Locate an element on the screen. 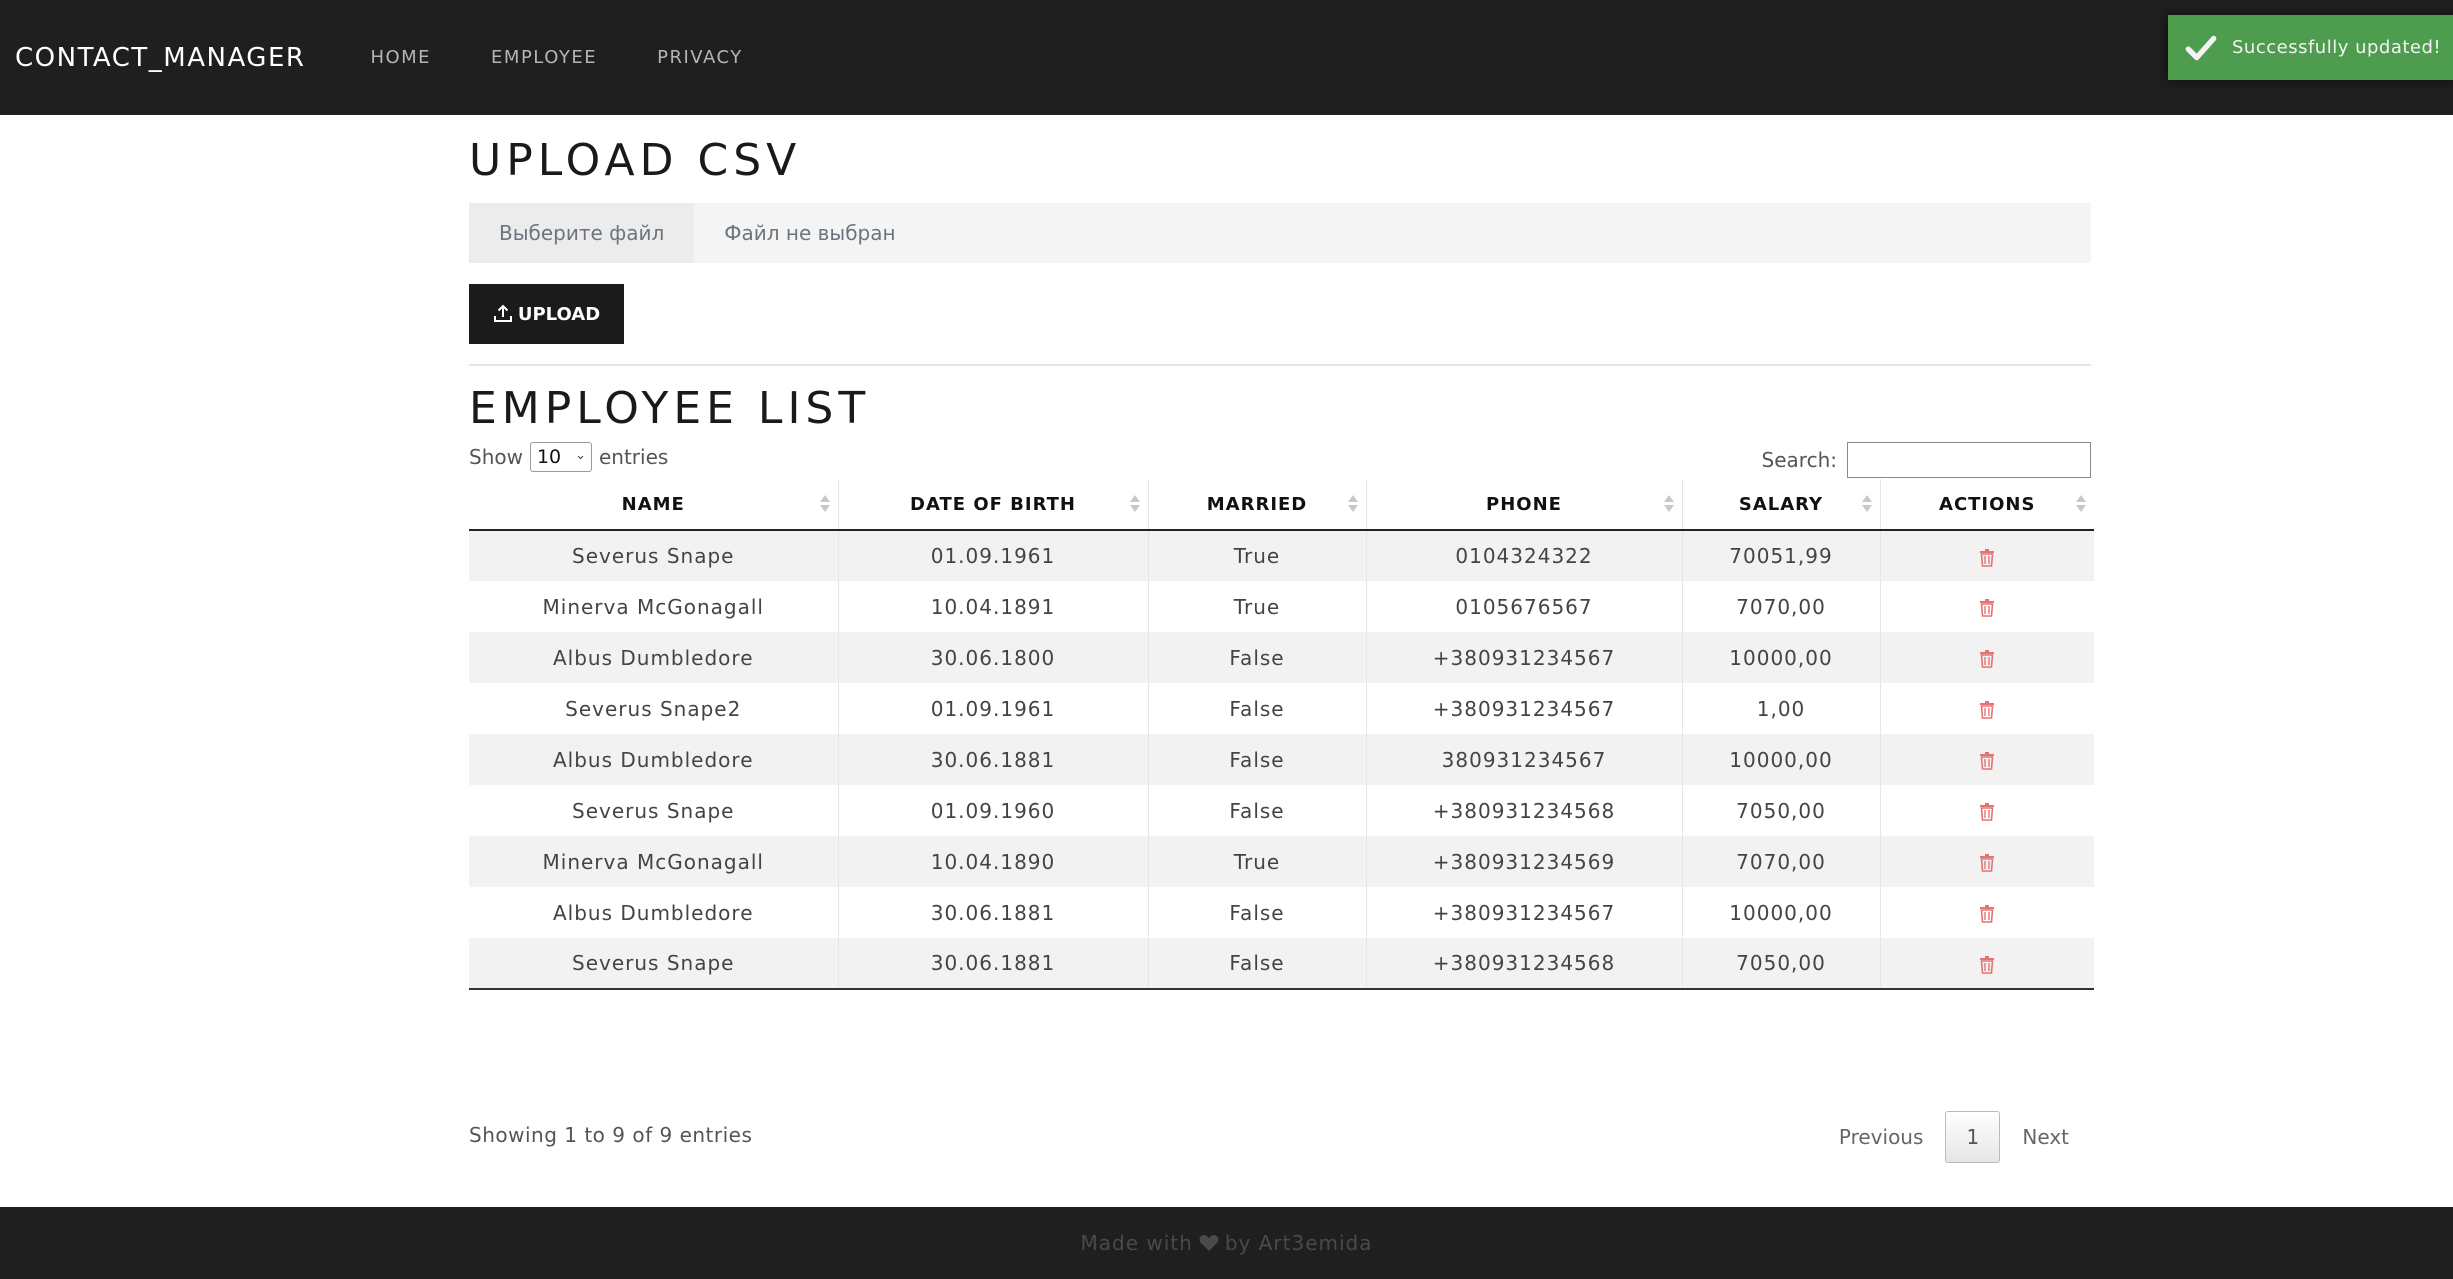 This screenshot has height=1279, width=2453. previous-page-button: Previous is located at coordinates (1881, 1137).